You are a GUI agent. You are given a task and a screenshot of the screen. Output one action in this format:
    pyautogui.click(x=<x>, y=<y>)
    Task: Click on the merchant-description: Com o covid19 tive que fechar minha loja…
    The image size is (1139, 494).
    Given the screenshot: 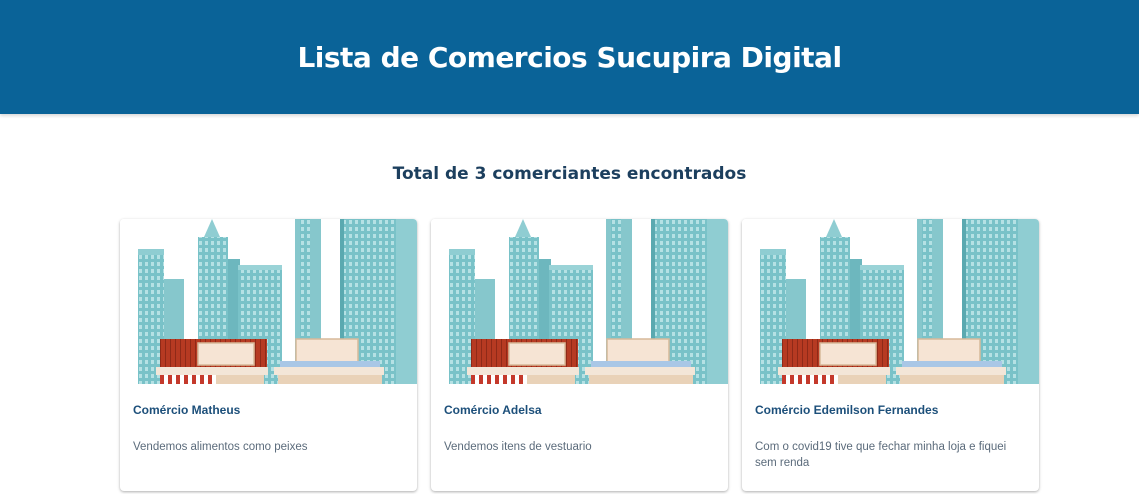 What is the action you would take?
    pyautogui.click(x=881, y=455)
    